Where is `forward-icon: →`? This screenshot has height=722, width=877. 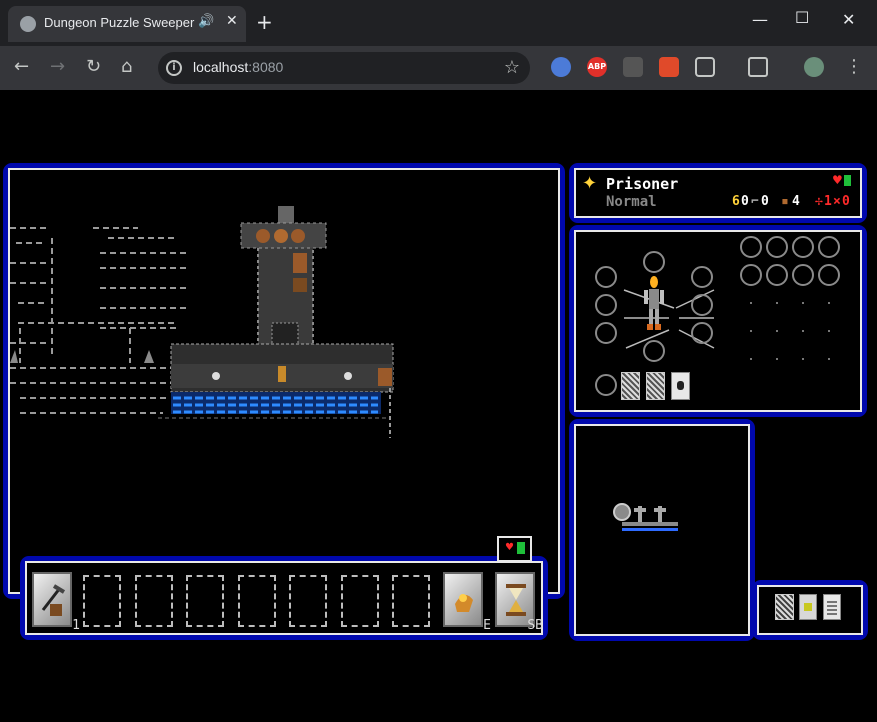
forward-icon: → is located at coordinates (57, 67).